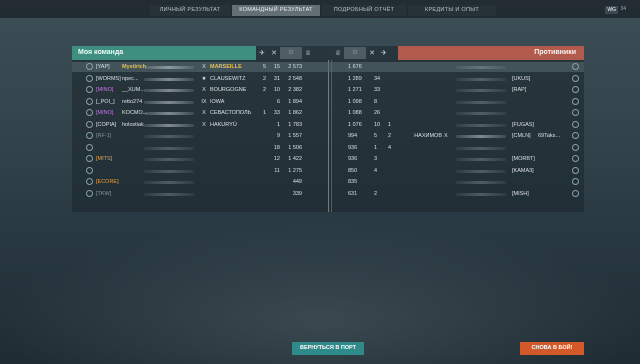  Describe the element at coordinates (328, 148) in the screenshot. I see `table-row: 18 1 506 936 1 4` at that location.